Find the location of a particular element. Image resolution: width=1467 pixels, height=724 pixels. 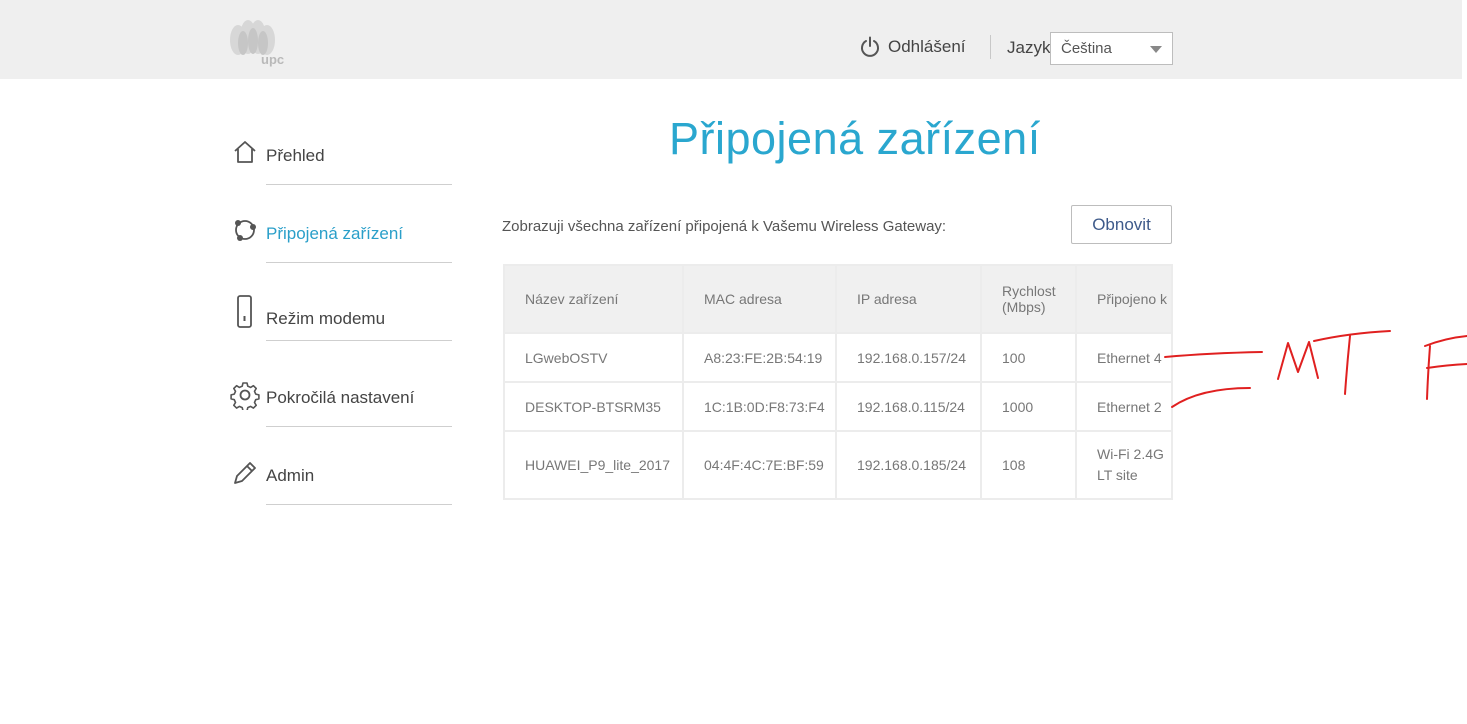

connected-to-cell: Wi-Fi 2.4G LT site is located at coordinates (1124, 465).